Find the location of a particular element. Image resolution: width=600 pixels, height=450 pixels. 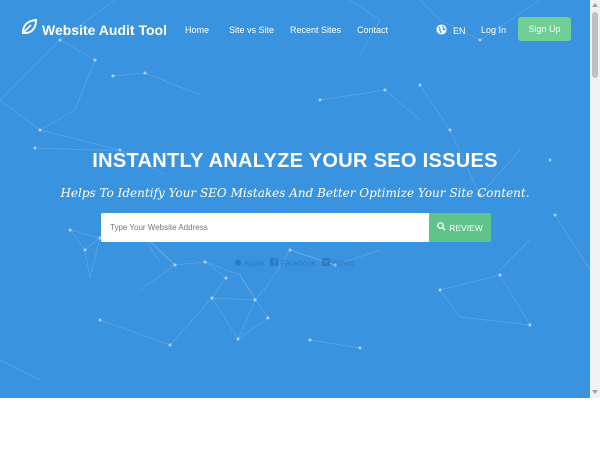

website-search-form: REVIEW is located at coordinates (296, 227).